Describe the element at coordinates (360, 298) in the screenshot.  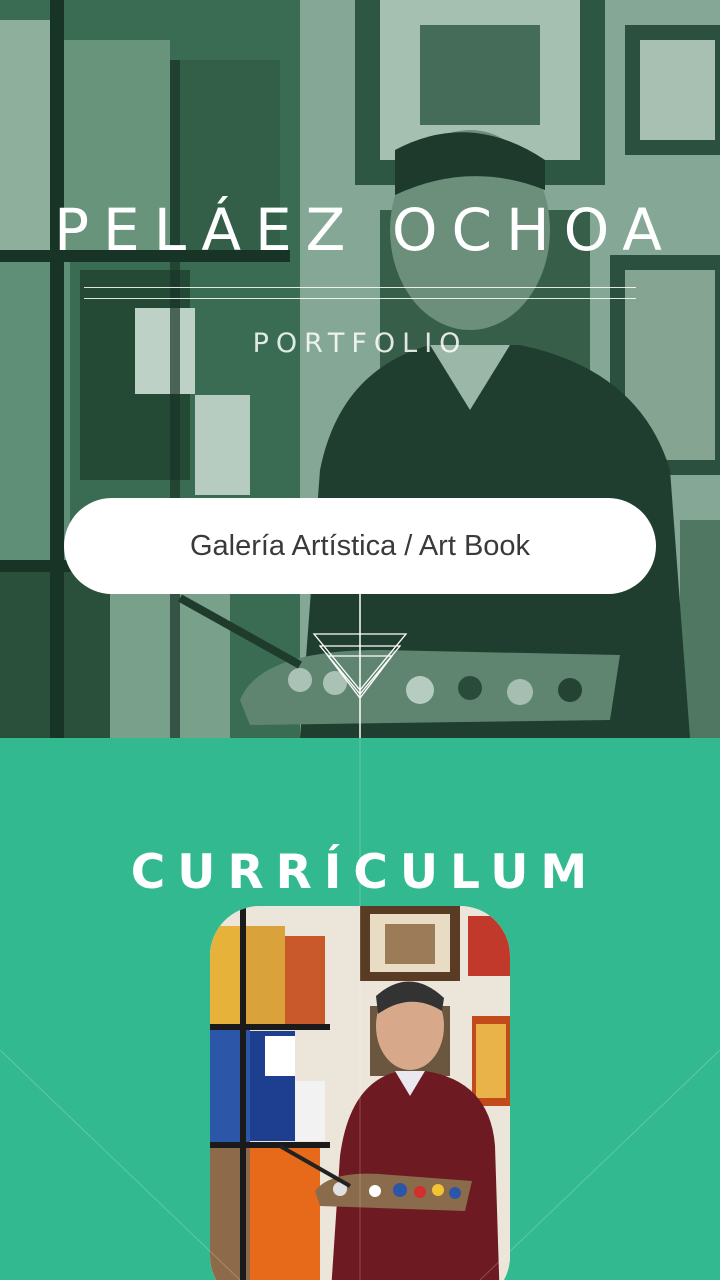
I see `title-divider-bottom` at that location.